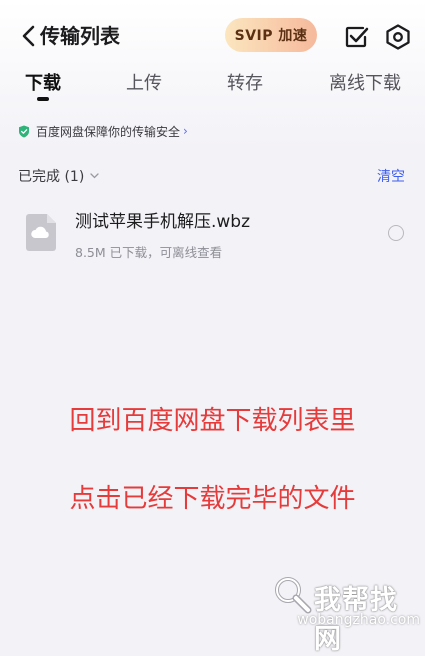 The height and width of the screenshot is (656, 425). I want to click on clear-button: 清空, so click(391, 176).